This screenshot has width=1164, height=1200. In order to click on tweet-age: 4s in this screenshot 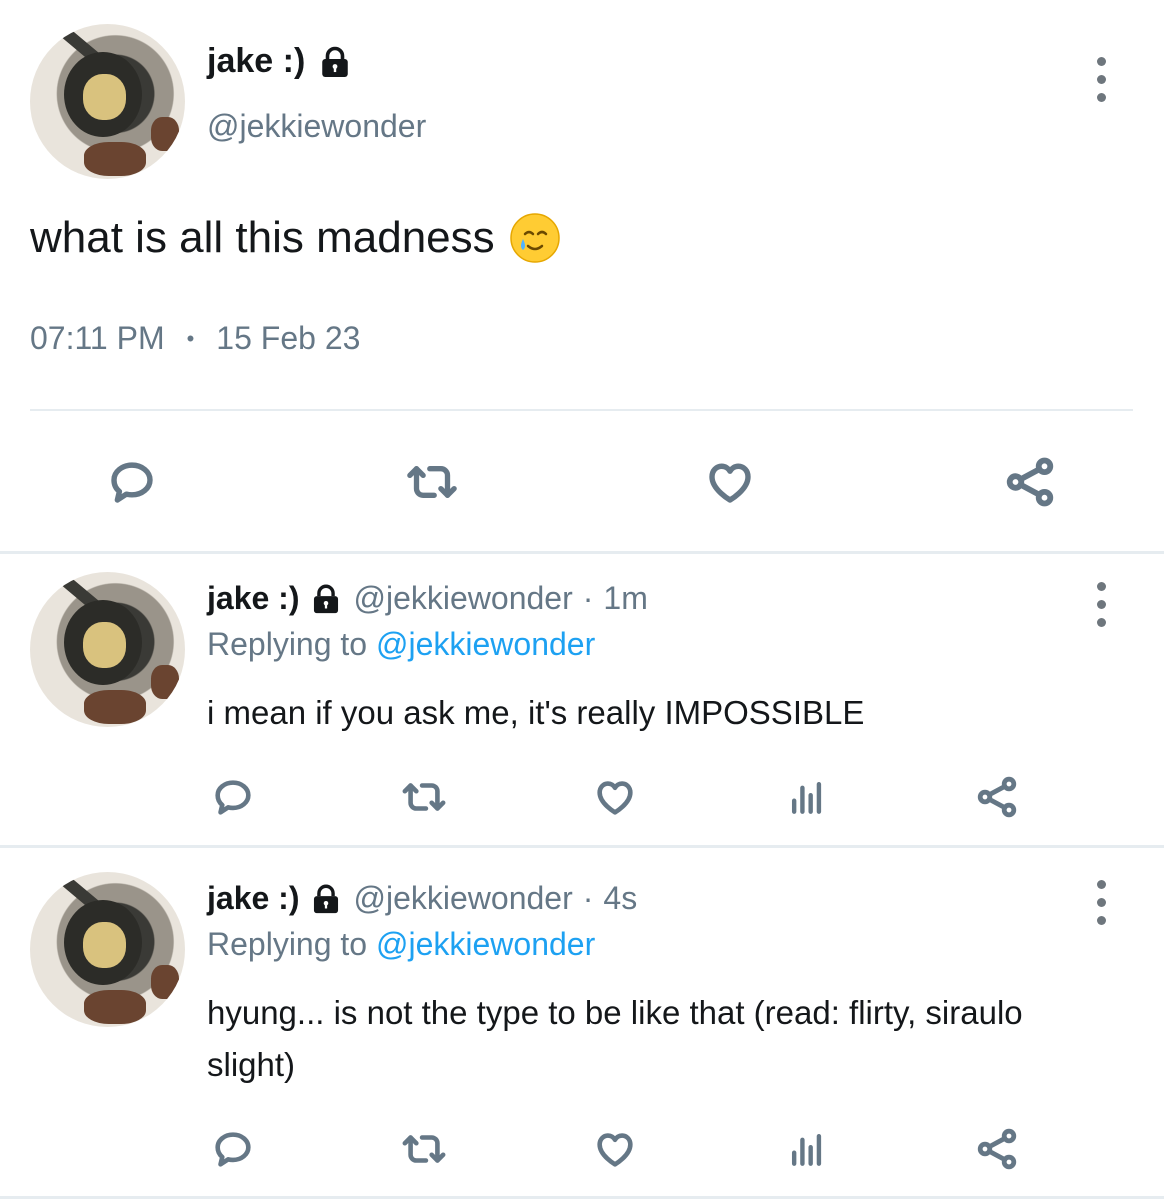, I will do `click(620, 898)`.